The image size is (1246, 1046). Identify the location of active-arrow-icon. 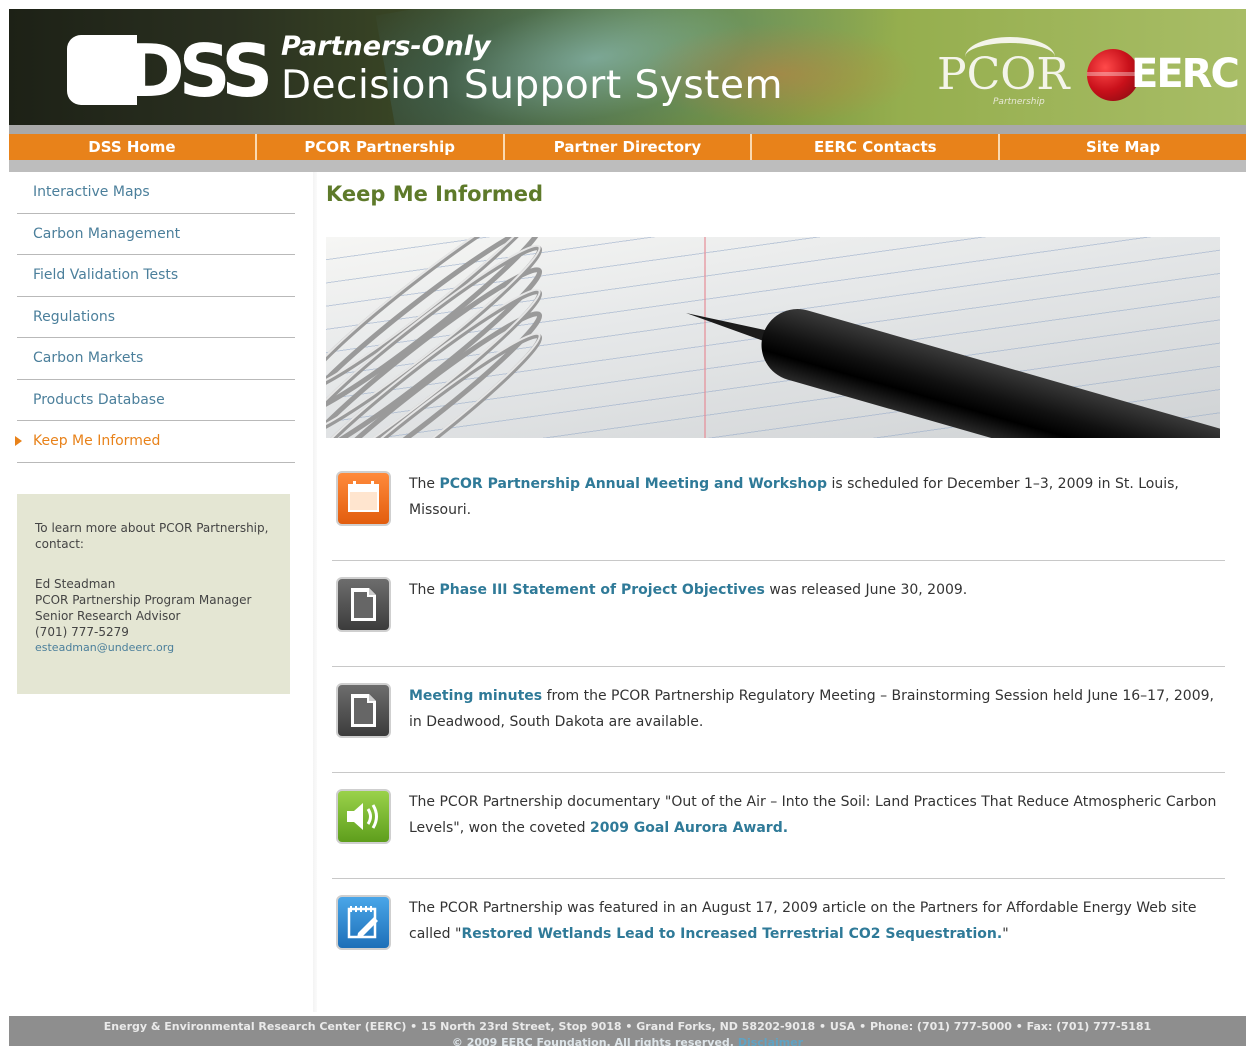
(18, 441).